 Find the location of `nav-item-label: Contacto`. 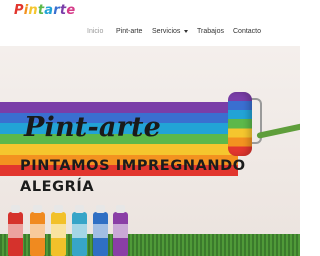

nav-item-label: Contacto is located at coordinates (247, 31).